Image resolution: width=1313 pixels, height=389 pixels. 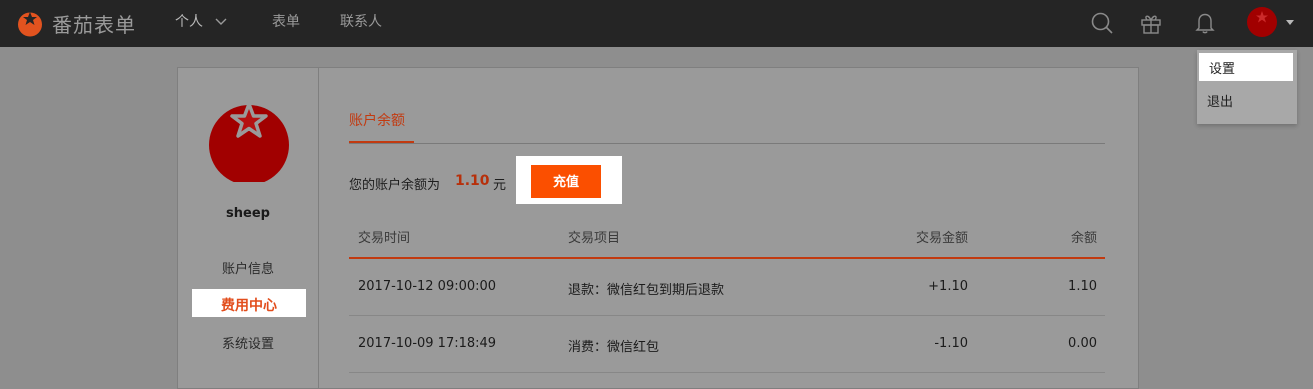 I want to click on cell-item: 消费：微信红包, so click(x=614, y=347).